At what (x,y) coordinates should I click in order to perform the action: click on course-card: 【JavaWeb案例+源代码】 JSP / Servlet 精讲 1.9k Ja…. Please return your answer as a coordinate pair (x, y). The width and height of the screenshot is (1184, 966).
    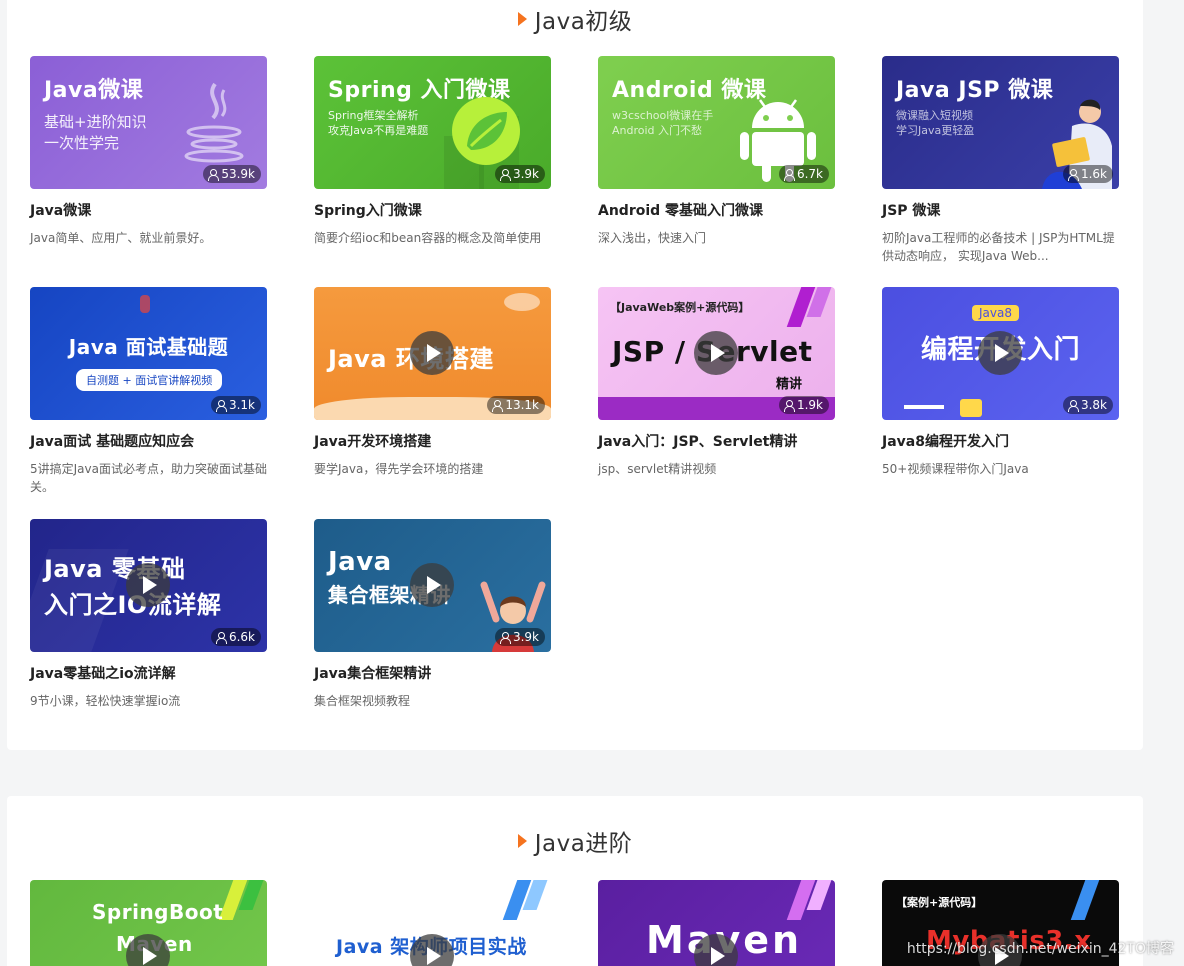
    Looking at the image, I should click on (716, 382).